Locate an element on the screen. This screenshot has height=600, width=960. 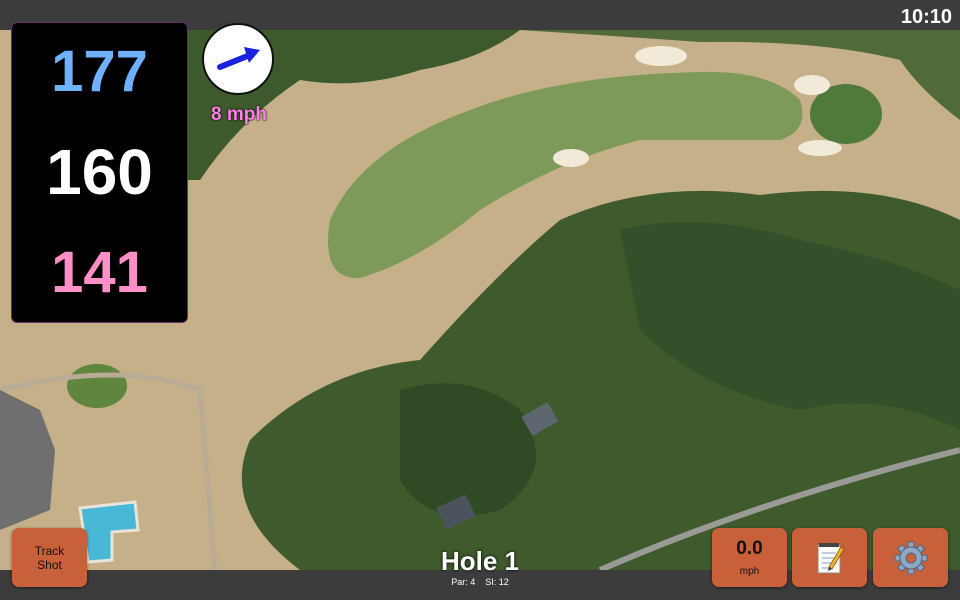
settings-button is located at coordinates (910, 557).